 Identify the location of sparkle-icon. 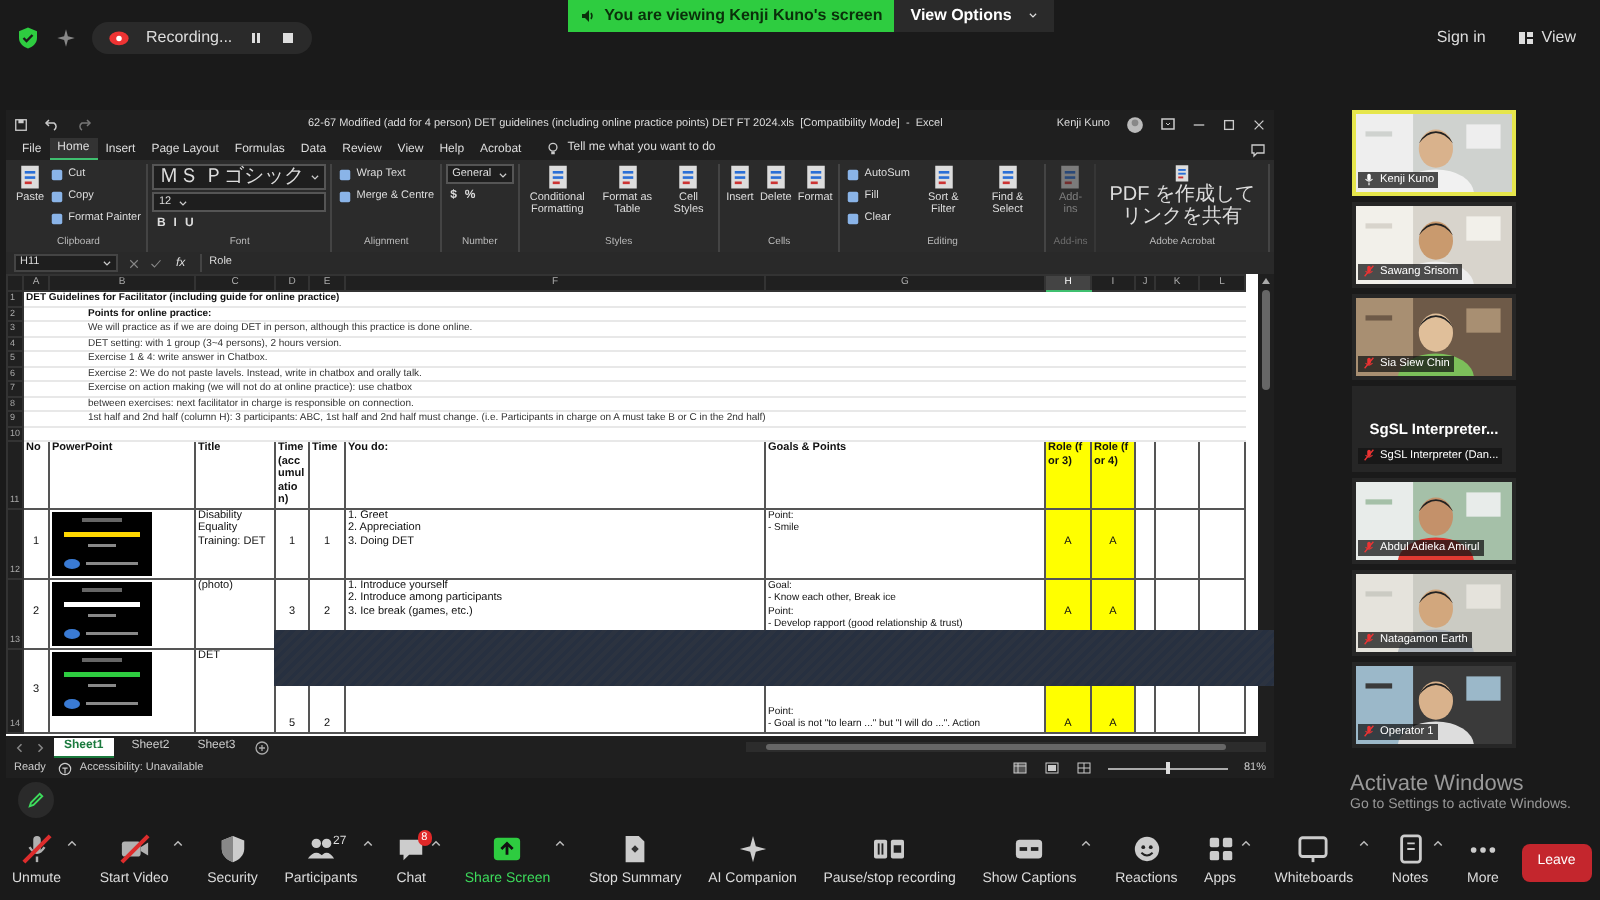
(66, 37).